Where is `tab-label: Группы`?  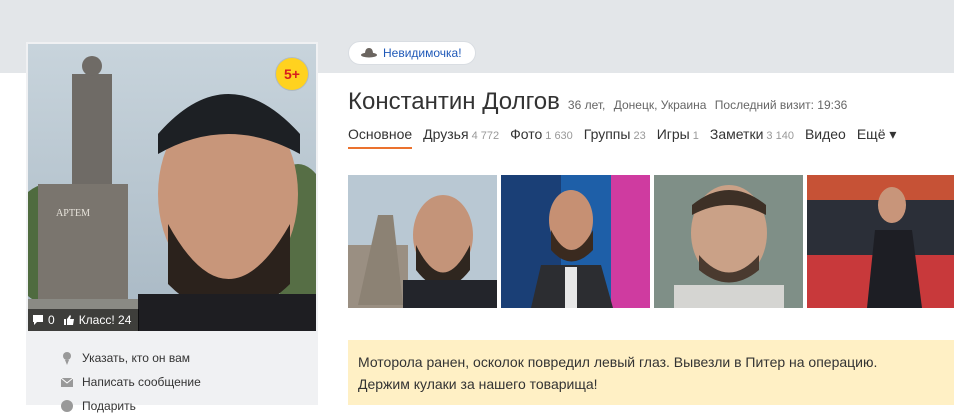 tab-label: Группы is located at coordinates (607, 134).